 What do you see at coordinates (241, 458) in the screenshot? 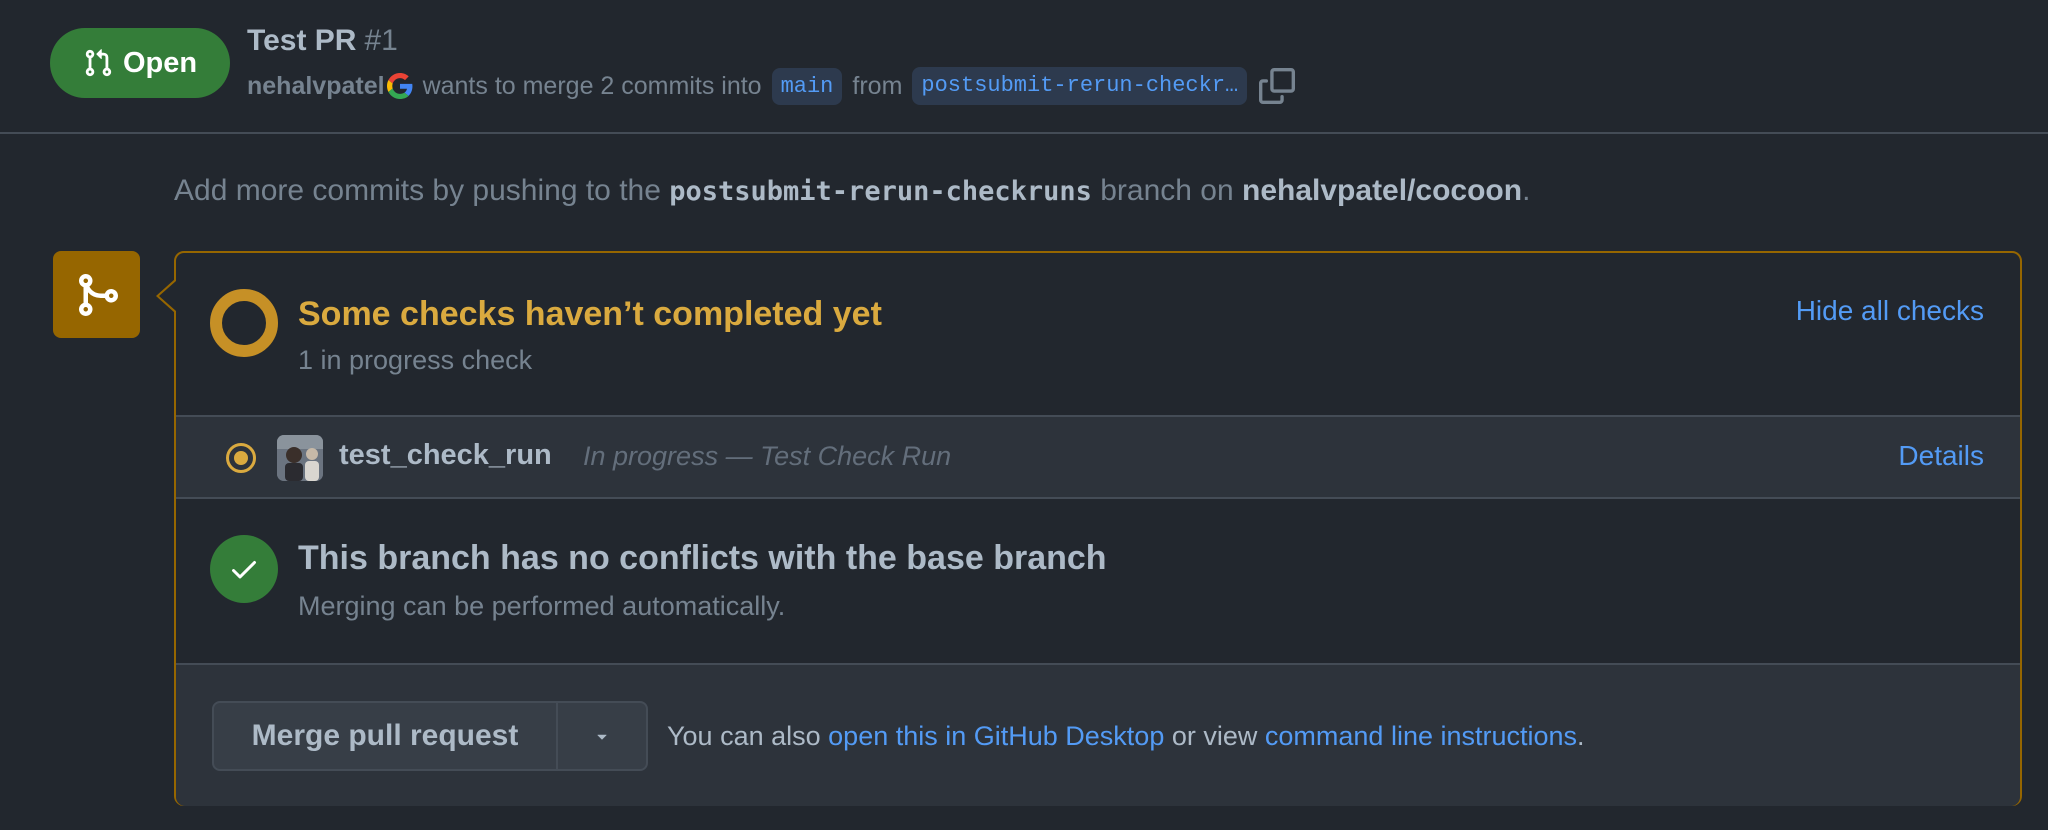
I see `in-progress-dot-icon` at bounding box center [241, 458].